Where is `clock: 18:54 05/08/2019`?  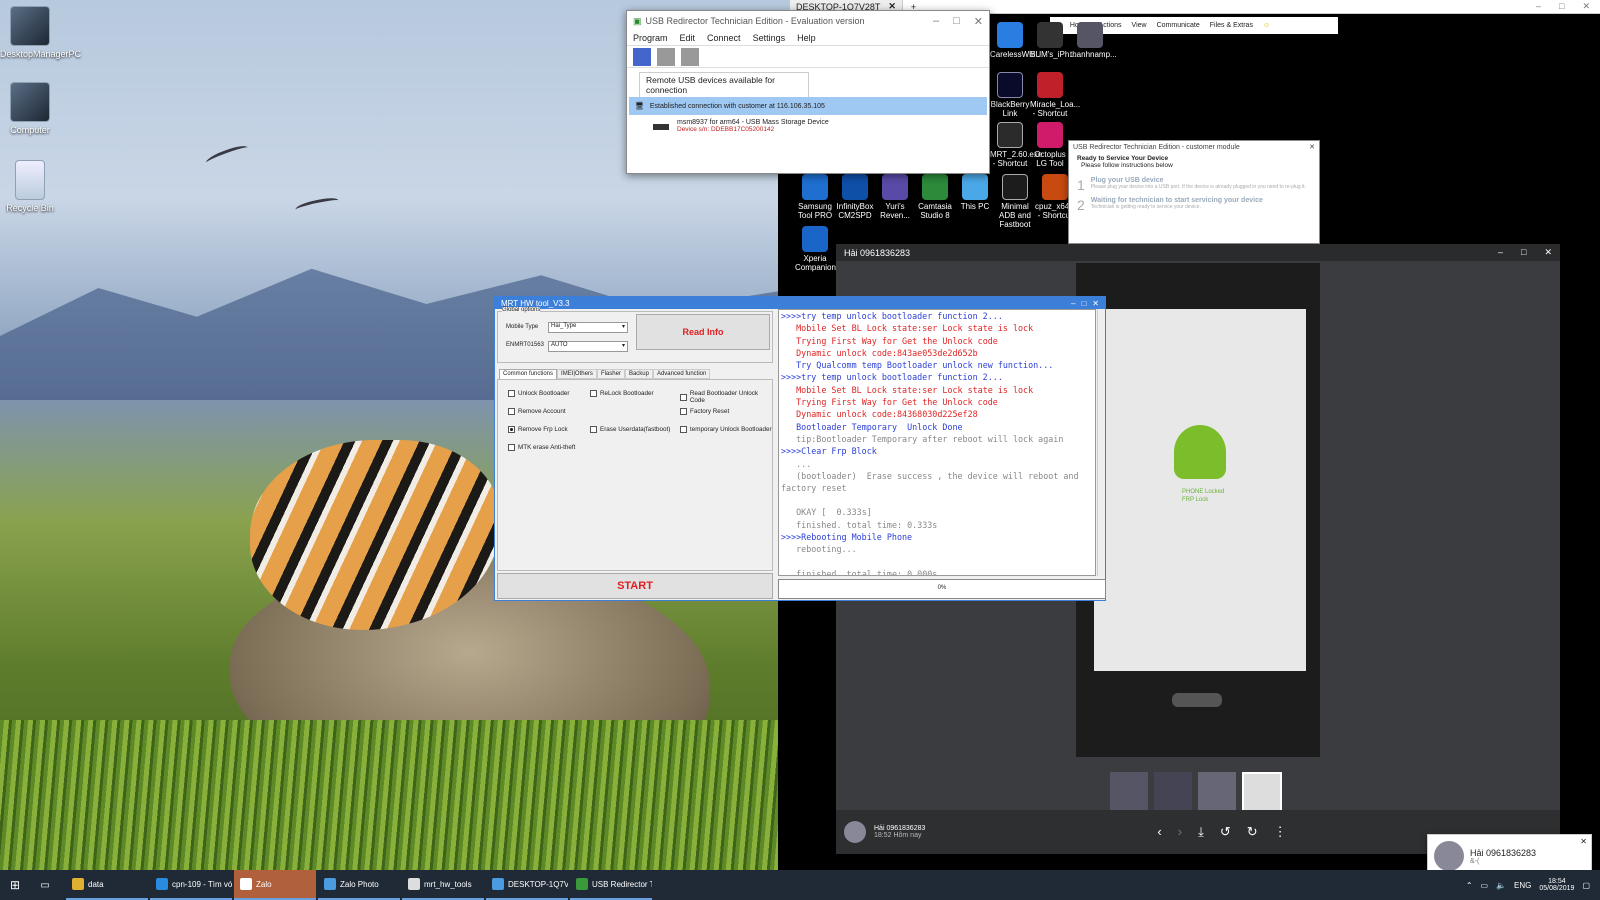
clock: 18:54 05/08/2019 is located at coordinates (1556, 885).